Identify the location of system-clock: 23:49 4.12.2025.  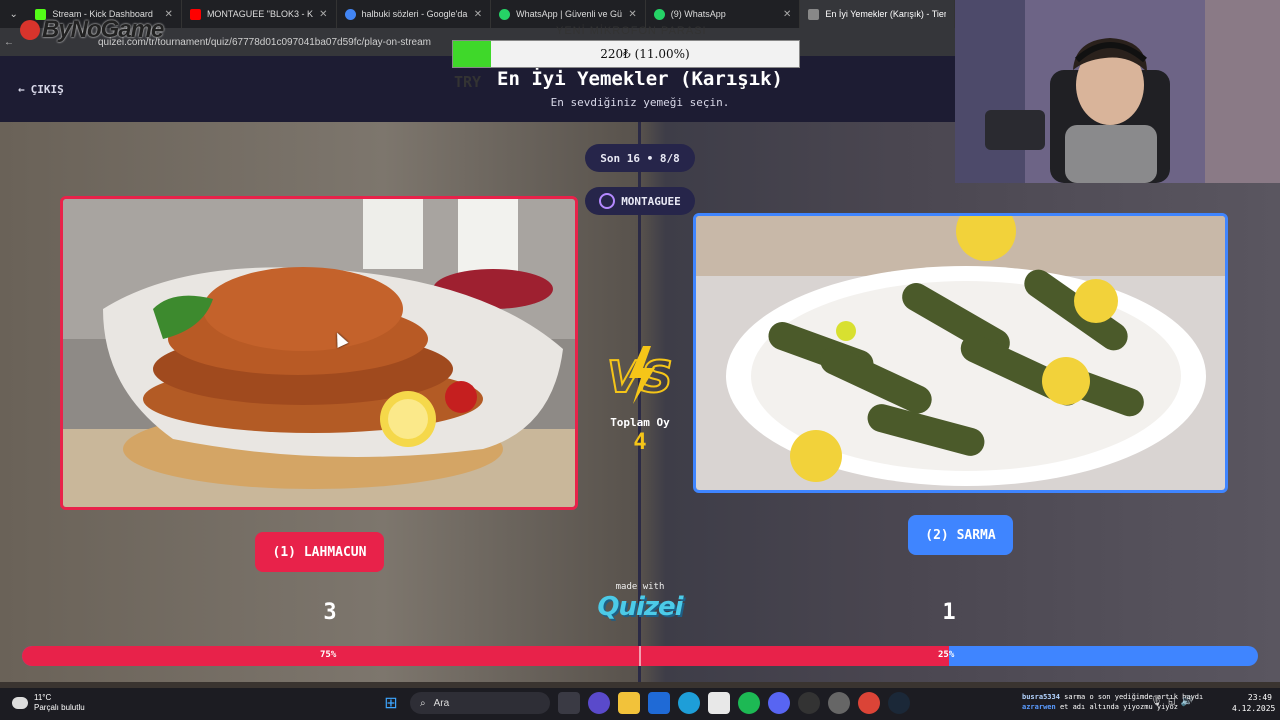
(1253, 703).